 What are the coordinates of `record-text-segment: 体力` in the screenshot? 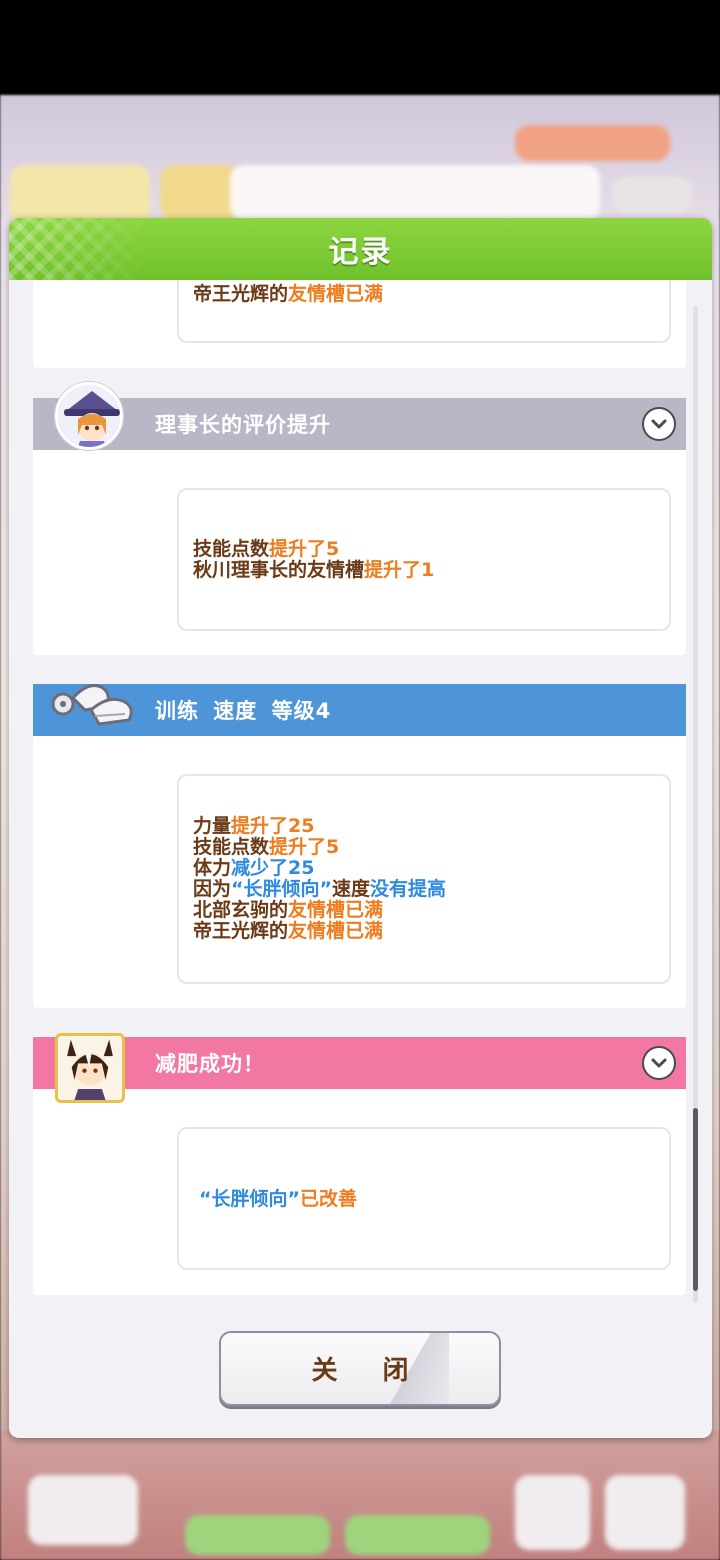 It's located at (212, 868).